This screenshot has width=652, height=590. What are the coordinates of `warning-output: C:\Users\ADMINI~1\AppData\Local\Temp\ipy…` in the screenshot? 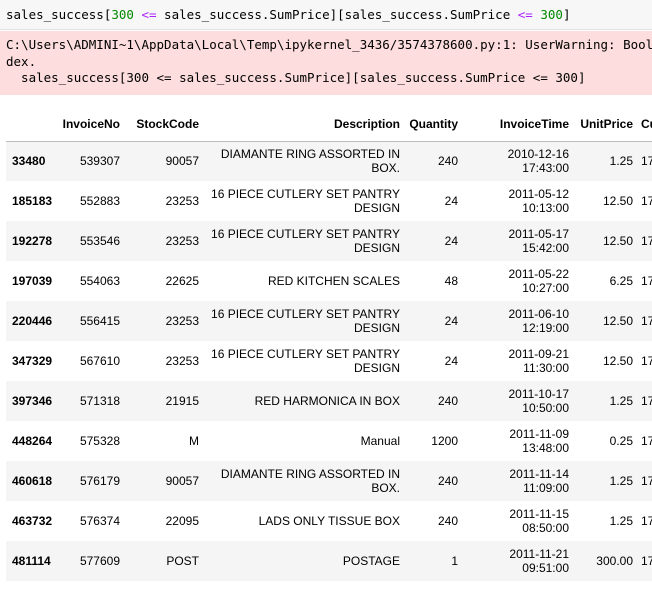 It's located at (326, 63).